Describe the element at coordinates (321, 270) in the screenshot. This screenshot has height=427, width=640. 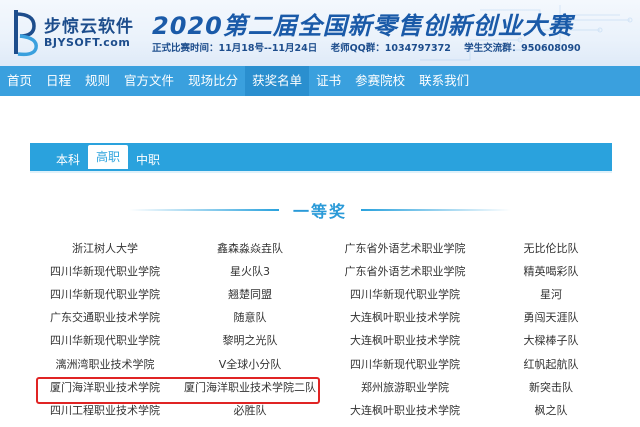
I see `table-row: 四川华新现代职业学院 星火队3 广东省外语艺术职业学院 精英喝彩队` at that location.